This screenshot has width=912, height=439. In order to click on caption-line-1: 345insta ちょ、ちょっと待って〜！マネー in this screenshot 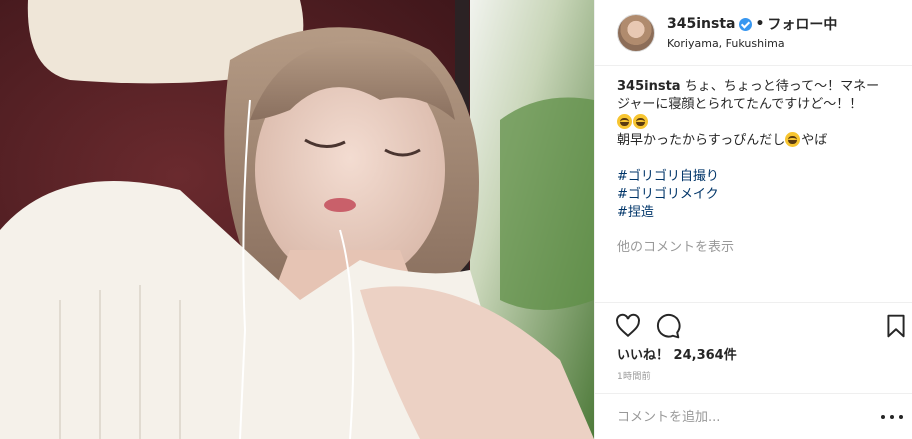, I will do `click(758, 87)`.